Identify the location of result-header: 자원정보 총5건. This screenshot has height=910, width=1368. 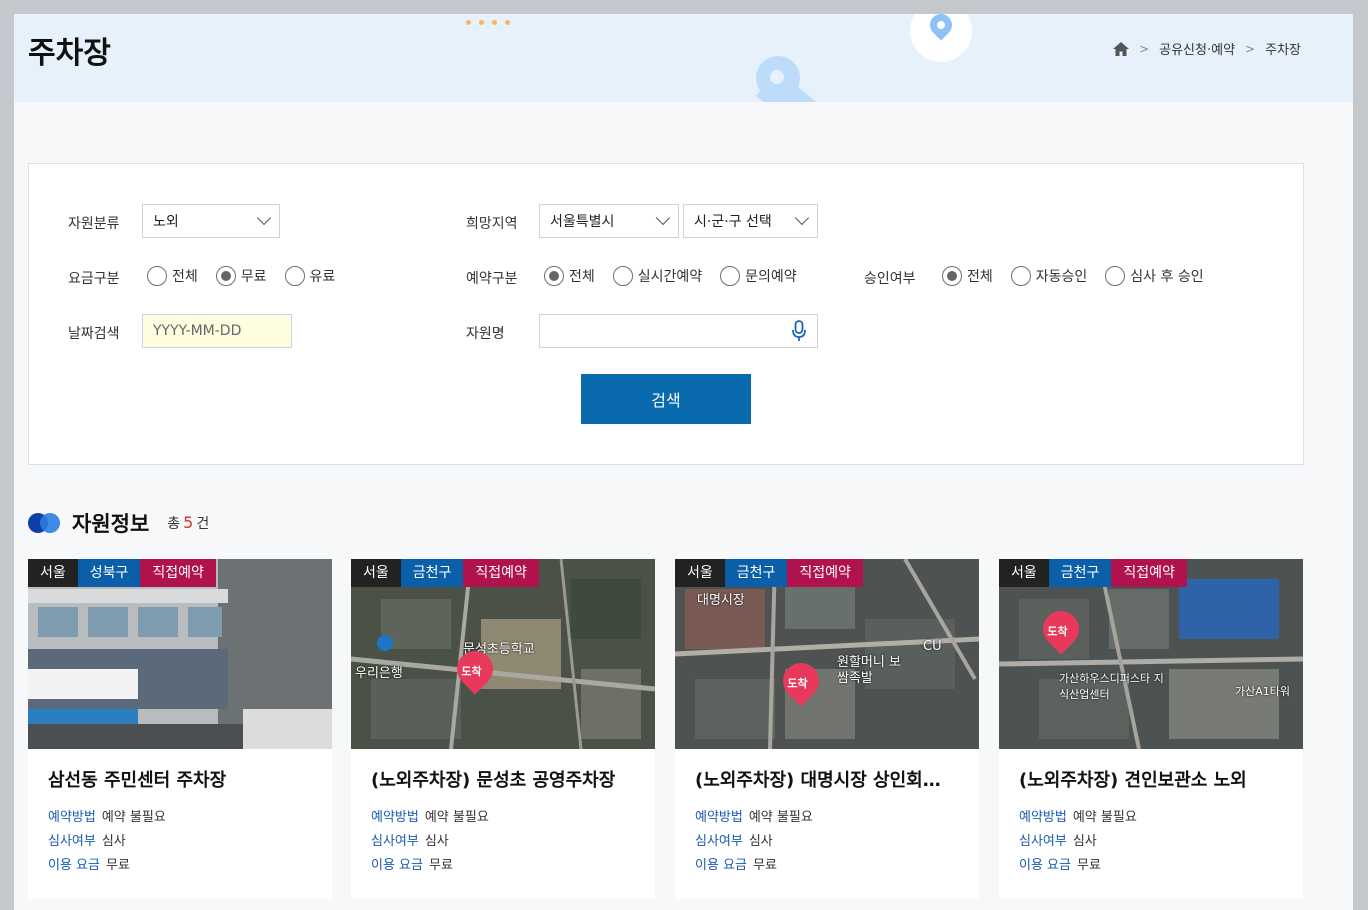
(118, 523).